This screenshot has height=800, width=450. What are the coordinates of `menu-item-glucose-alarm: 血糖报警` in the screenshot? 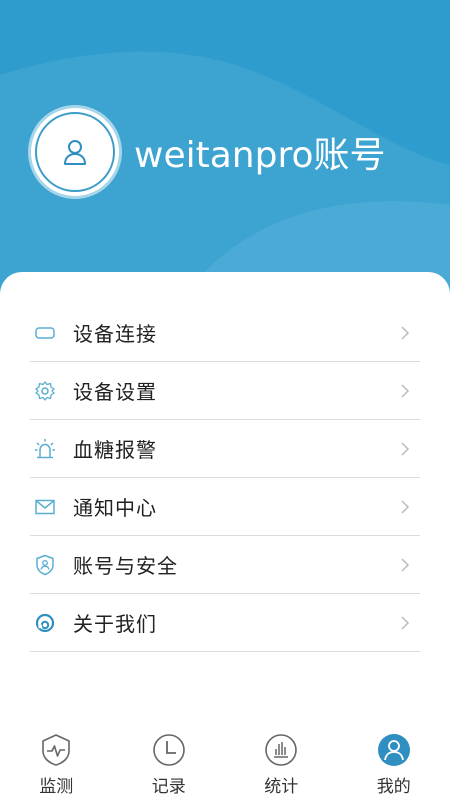 It's located at (225, 449).